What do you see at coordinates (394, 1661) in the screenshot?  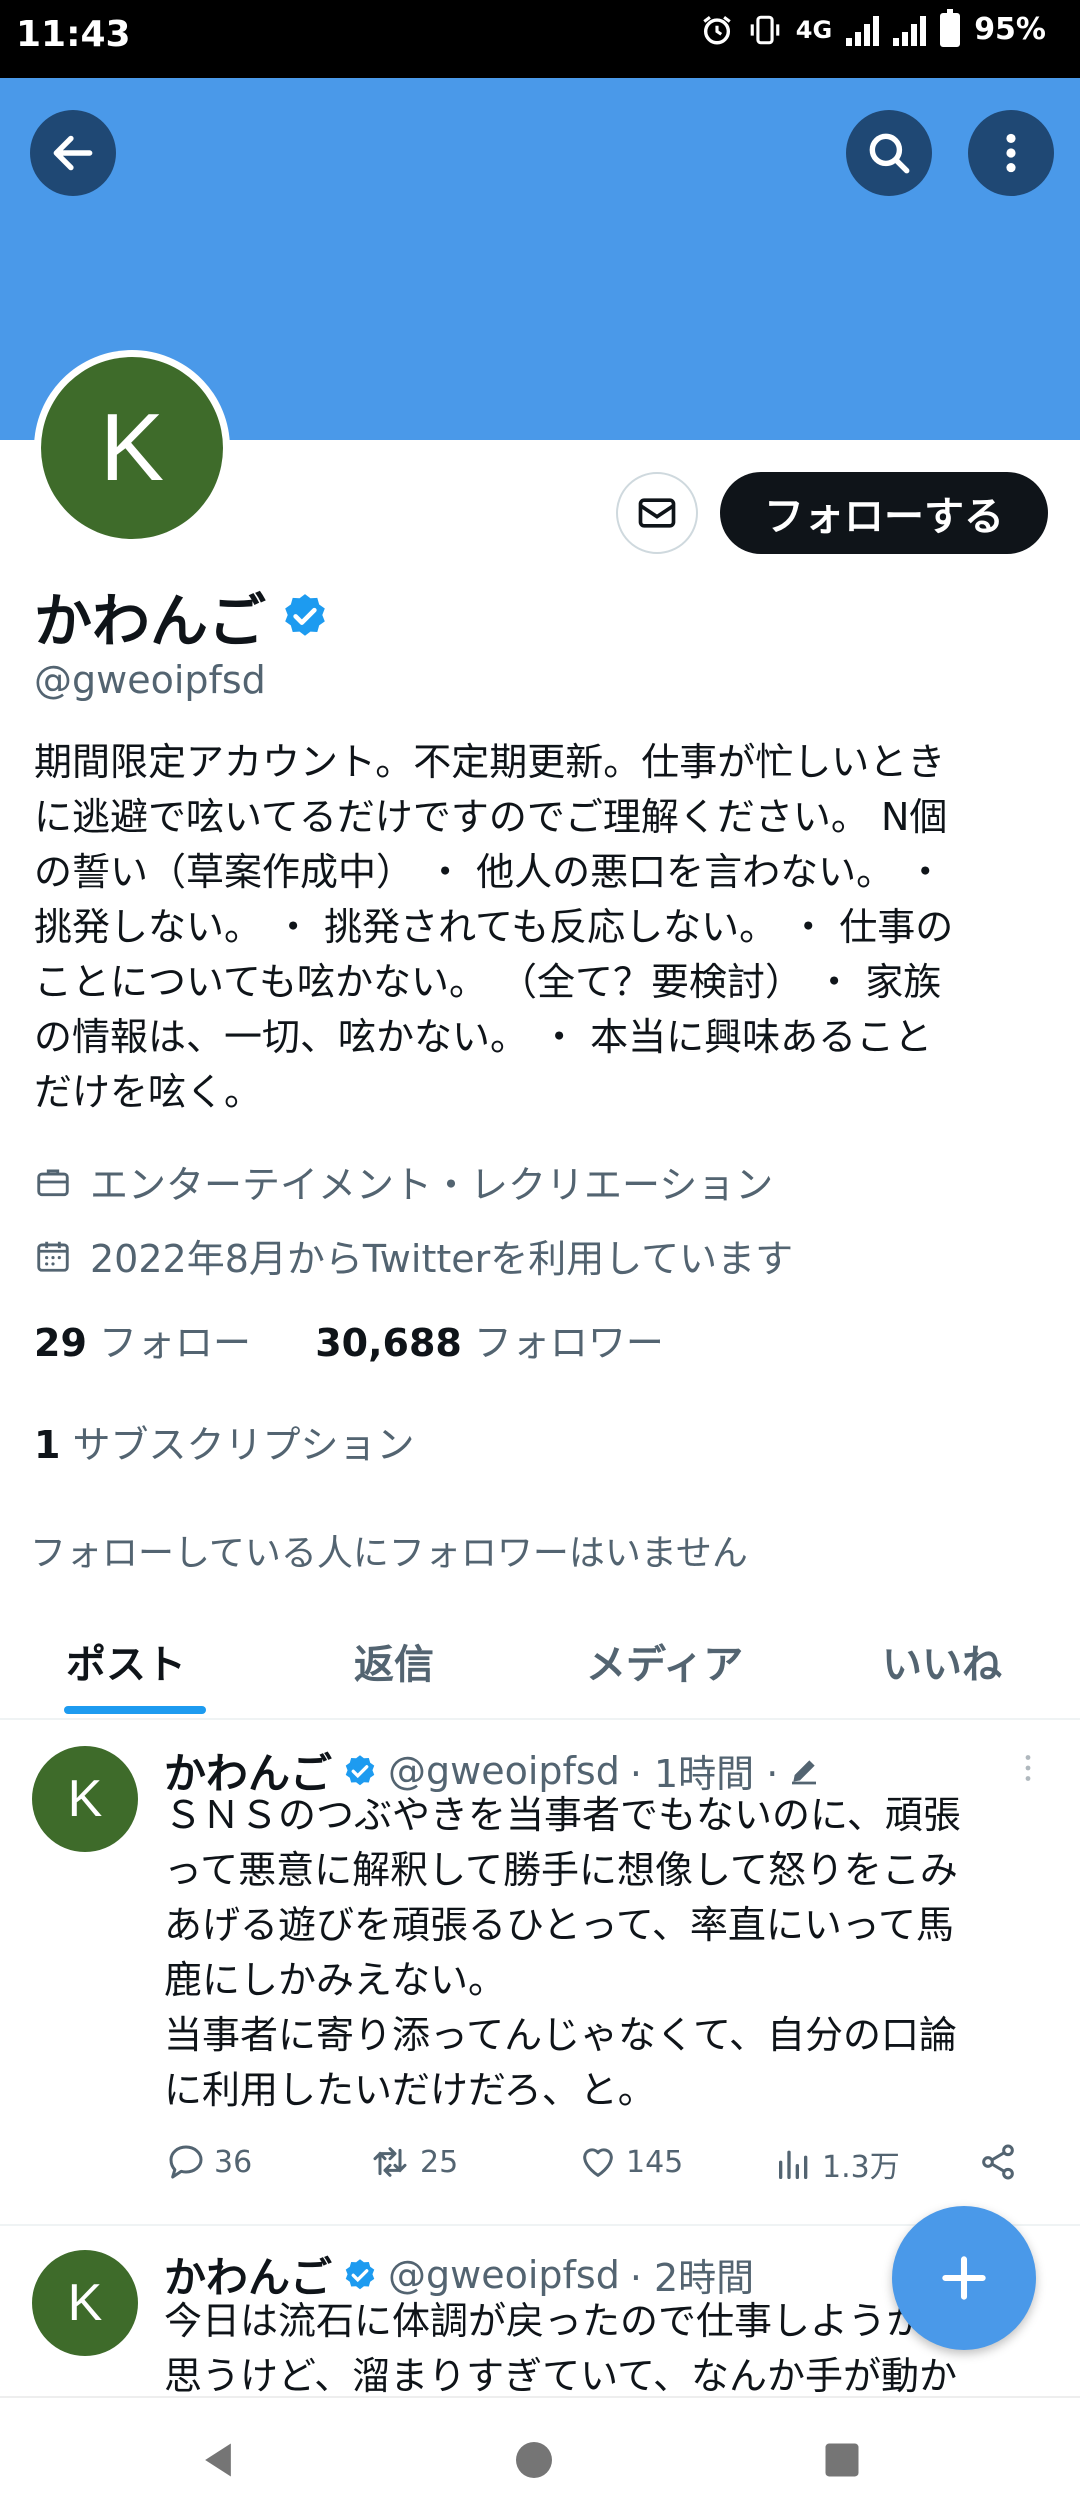 I see `tab-replies: 返信` at bounding box center [394, 1661].